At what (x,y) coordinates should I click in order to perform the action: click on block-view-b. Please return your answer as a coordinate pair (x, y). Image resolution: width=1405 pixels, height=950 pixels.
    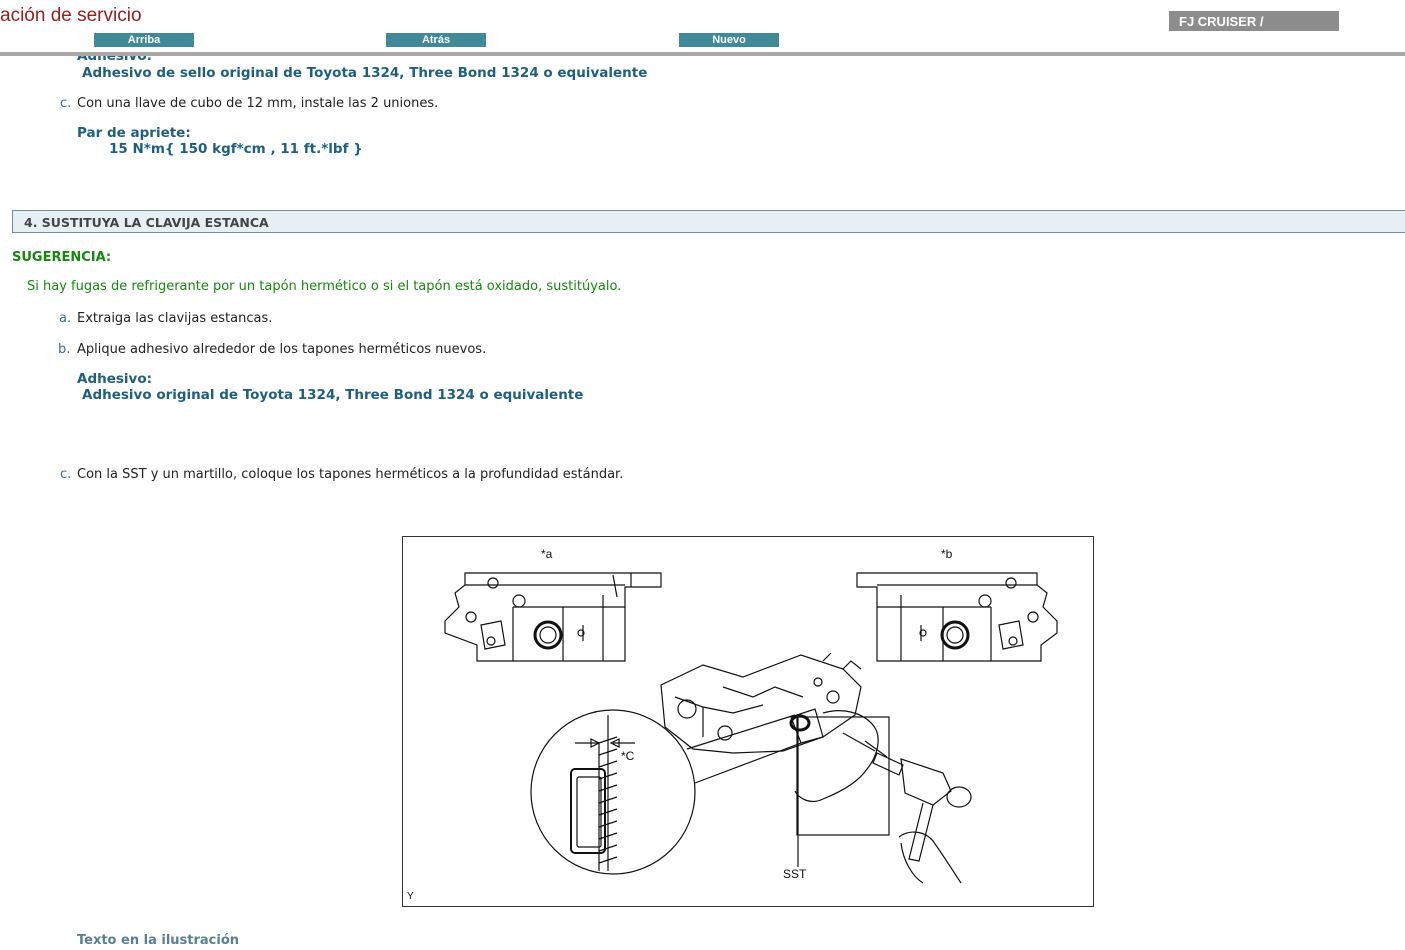
    Looking at the image, I should click on (957, 617).